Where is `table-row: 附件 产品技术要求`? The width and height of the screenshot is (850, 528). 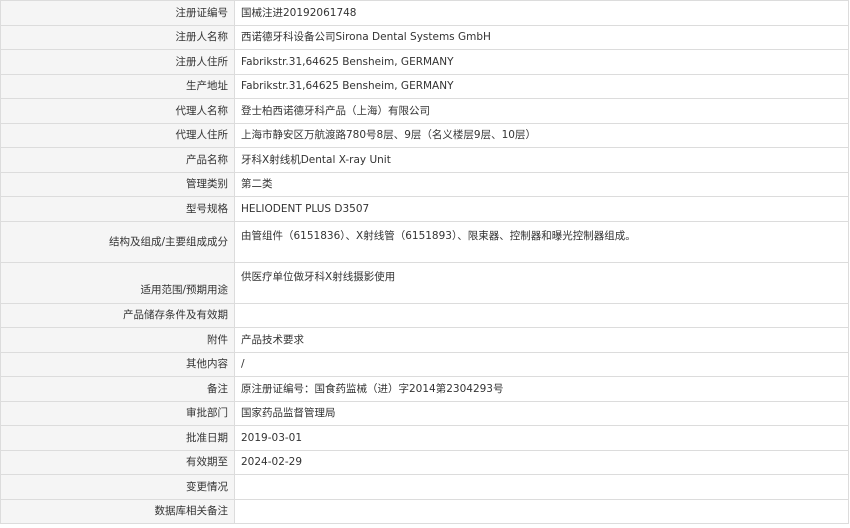 table-row: 附件 产品技术要求 is located at coordinates (424, 340).